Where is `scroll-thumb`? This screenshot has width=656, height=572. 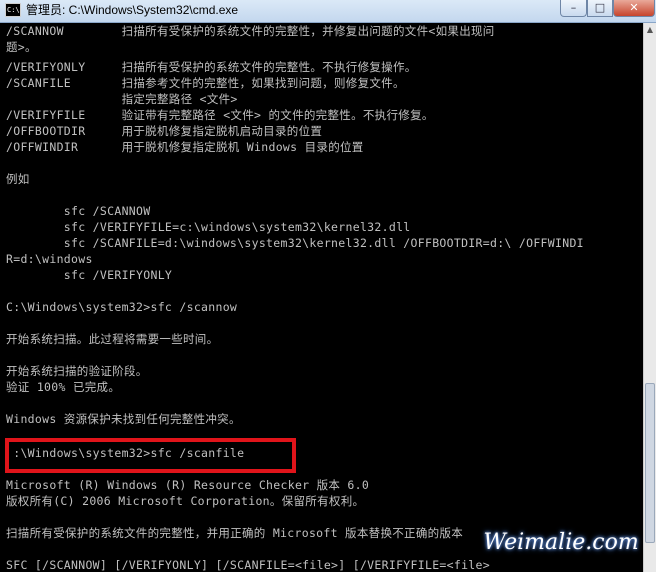 scroll-thumb is located at coordinates (650, 463).